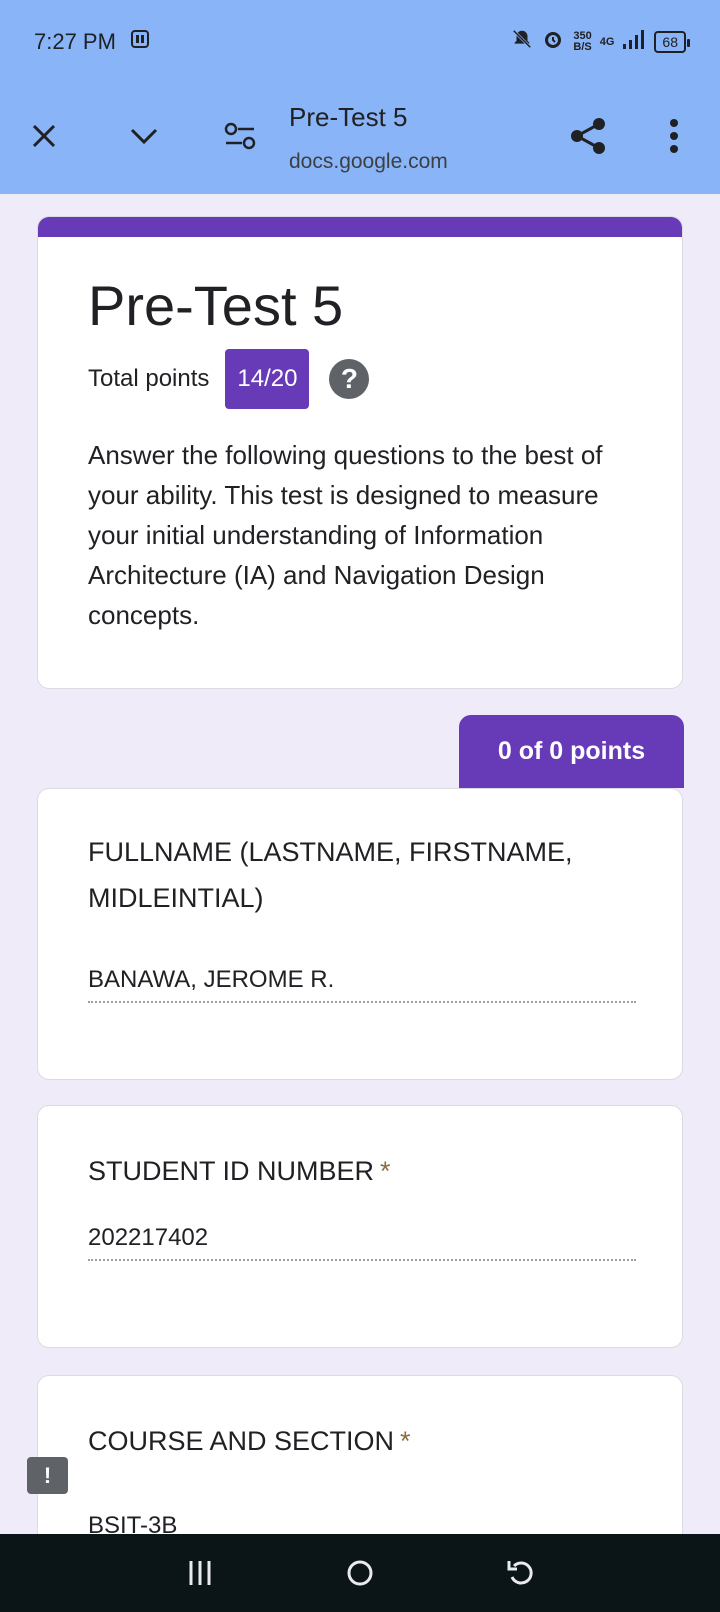  I want to click on page-settings-button, so click(240, 136).